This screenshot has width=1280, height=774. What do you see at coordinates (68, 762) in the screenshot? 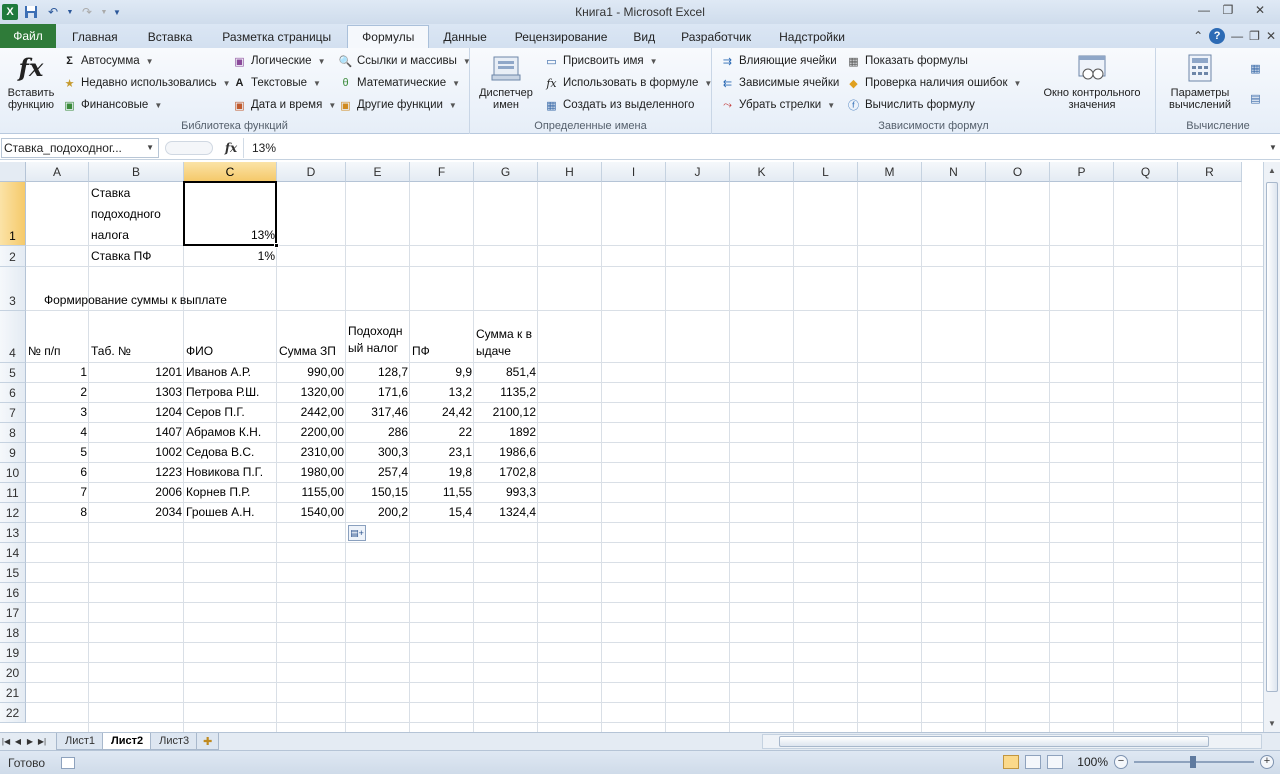
I see `macro-record-icon` at bounding box center [68, 762].